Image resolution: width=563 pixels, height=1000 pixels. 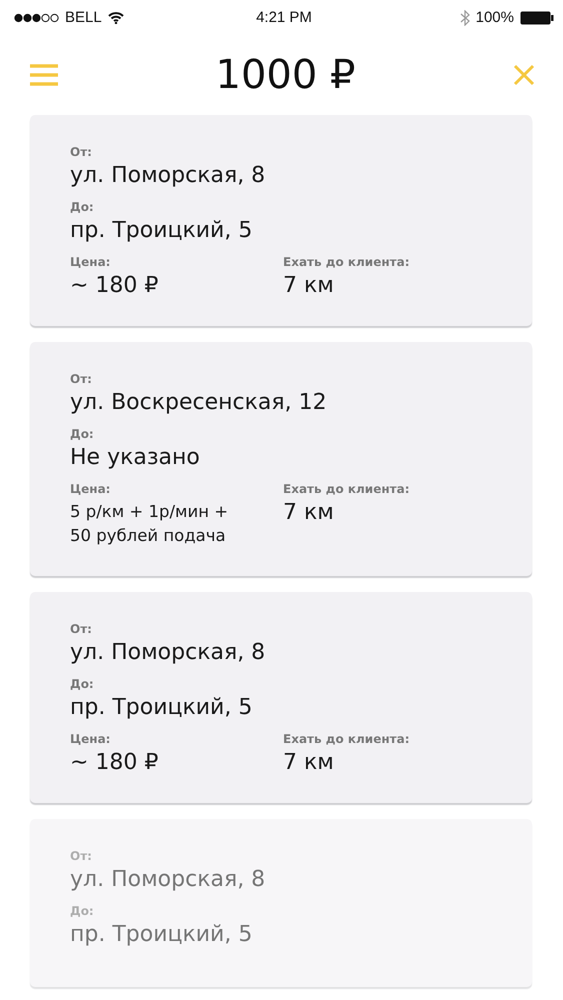 I want to click on battery-icon, so click(x=537, y=17).